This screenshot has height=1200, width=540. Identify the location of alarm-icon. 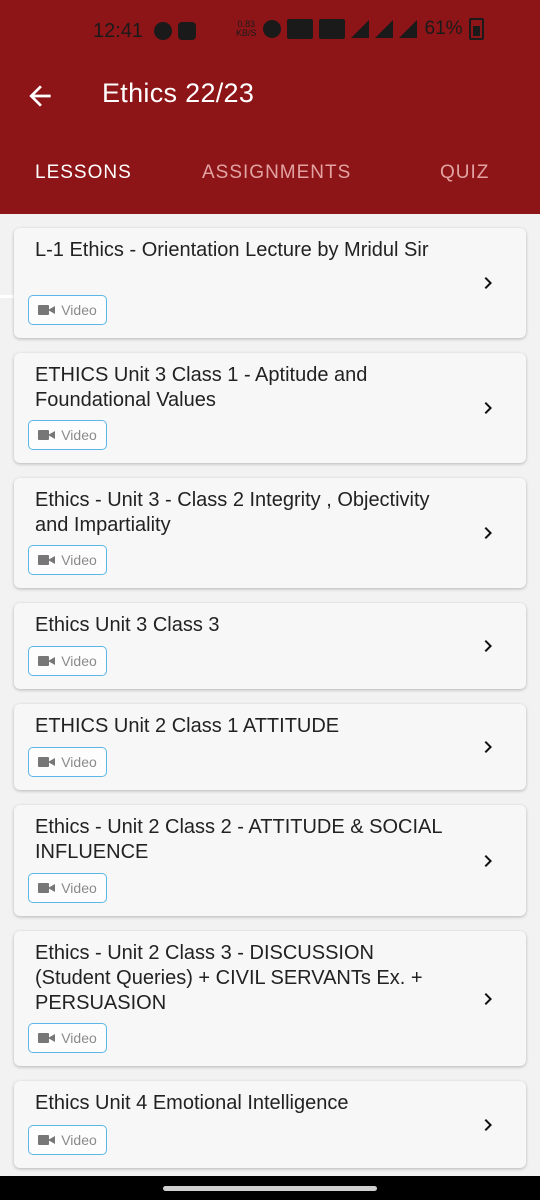
(271, 29).